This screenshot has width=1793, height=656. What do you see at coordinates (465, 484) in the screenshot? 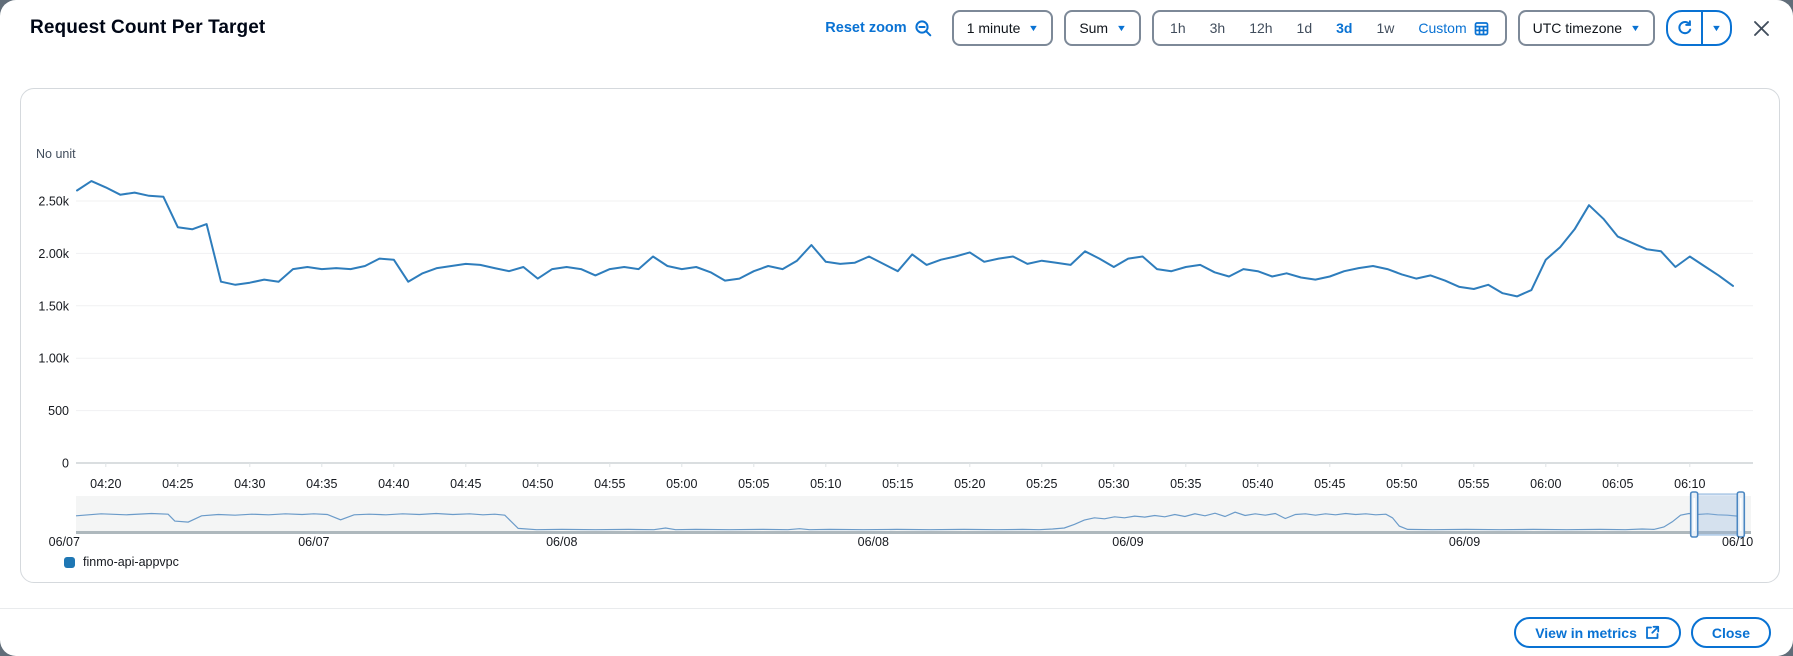
I see `x-tick-label: 04:45` at bounding box center [465, 484].